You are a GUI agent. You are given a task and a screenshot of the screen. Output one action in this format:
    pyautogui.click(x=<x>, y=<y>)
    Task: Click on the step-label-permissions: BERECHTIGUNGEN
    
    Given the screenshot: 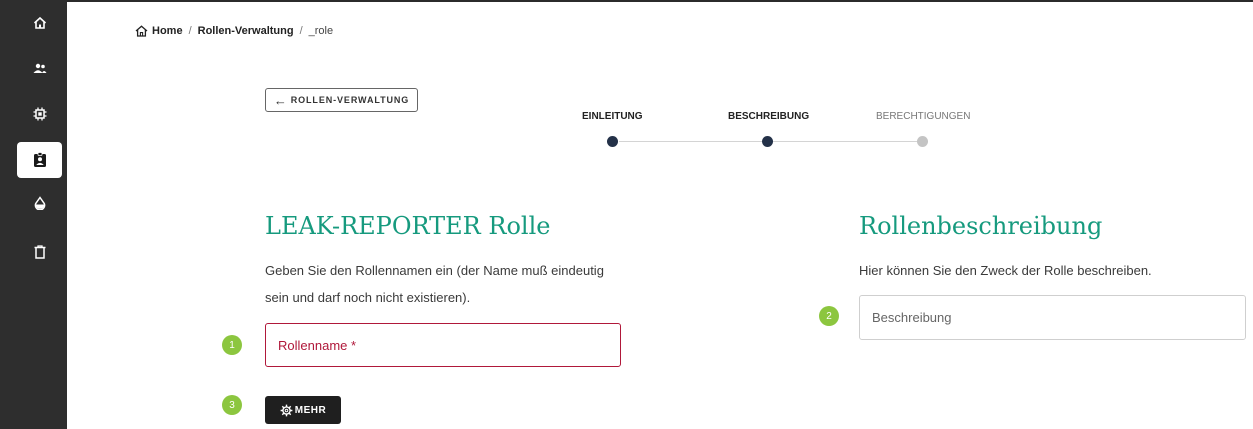 What is the action you would take?
    pyautogui.click(x=923, y=116)
    